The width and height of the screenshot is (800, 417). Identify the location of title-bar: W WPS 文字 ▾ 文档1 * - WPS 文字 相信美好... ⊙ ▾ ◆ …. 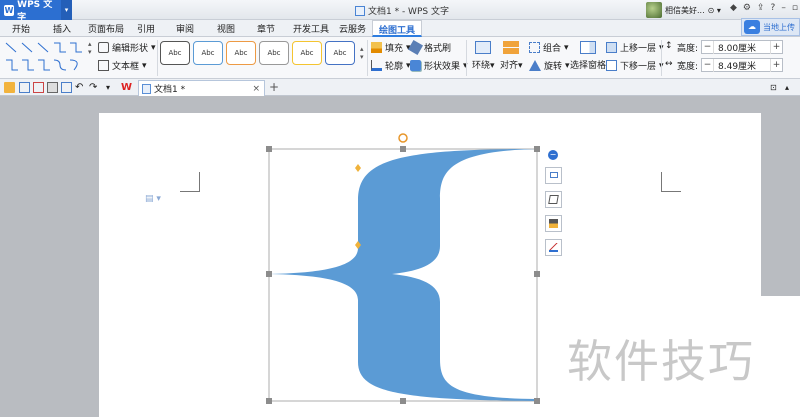
(400, 11).